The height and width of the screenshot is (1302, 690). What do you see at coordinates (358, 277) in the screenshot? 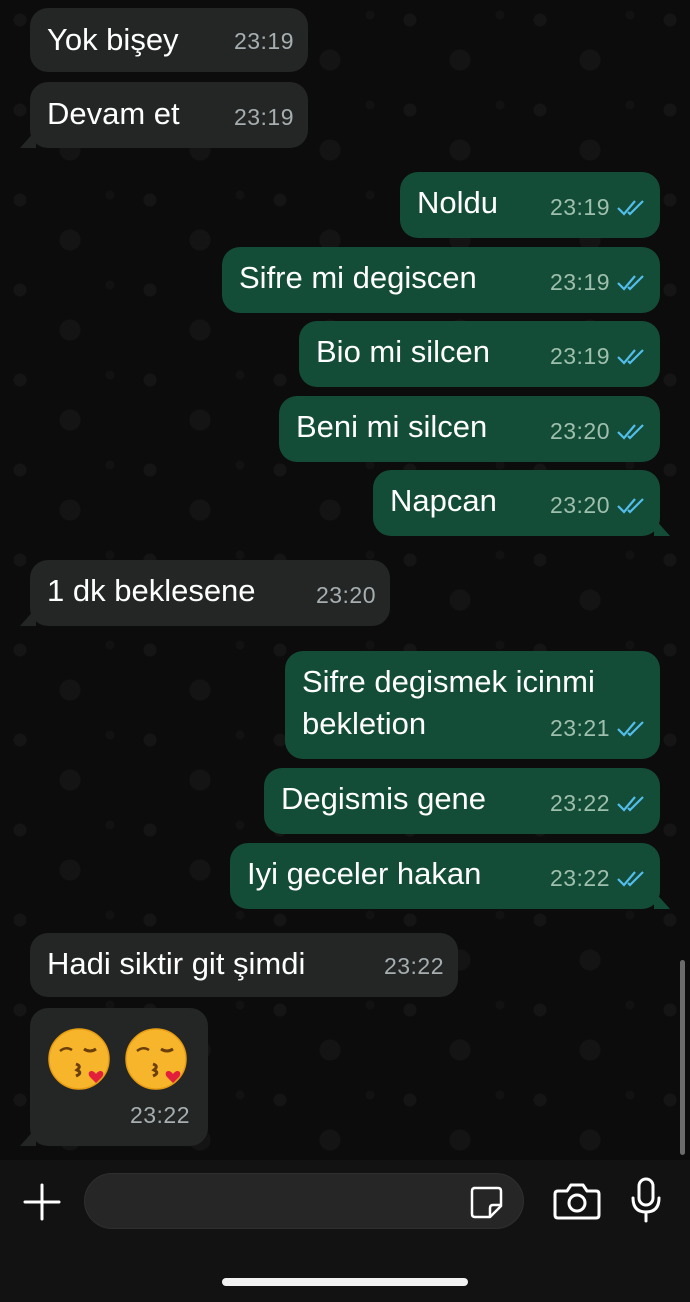
I see `message-text: Sifre mi degiscen` at bounding box center [358, 277].